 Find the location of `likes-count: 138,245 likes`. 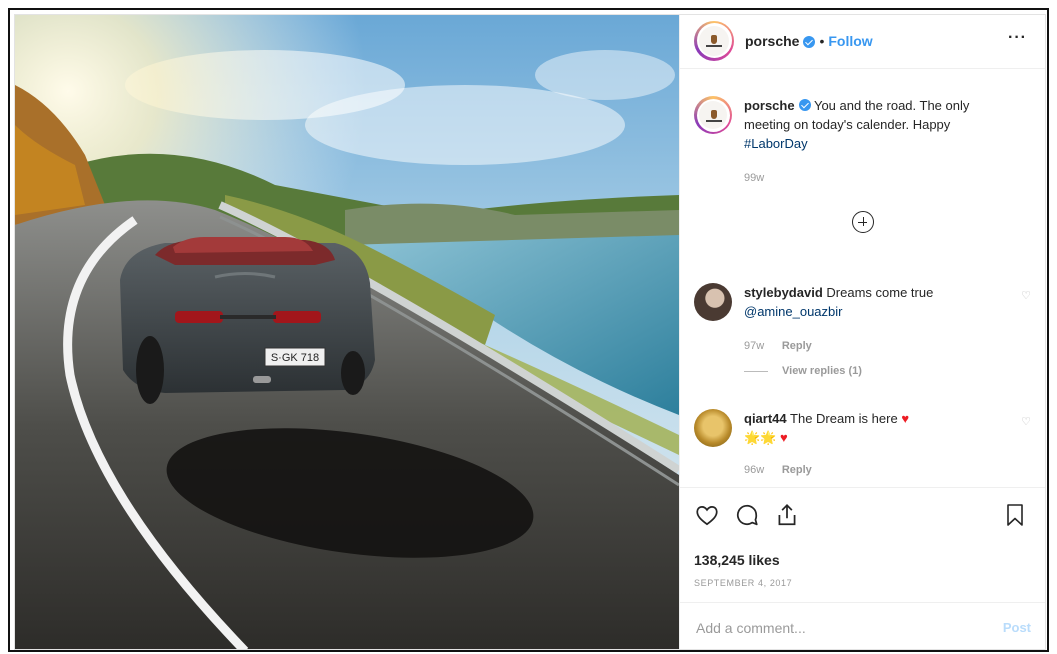

likes-count: 138,245 likes is located at coordinates (737, 560).